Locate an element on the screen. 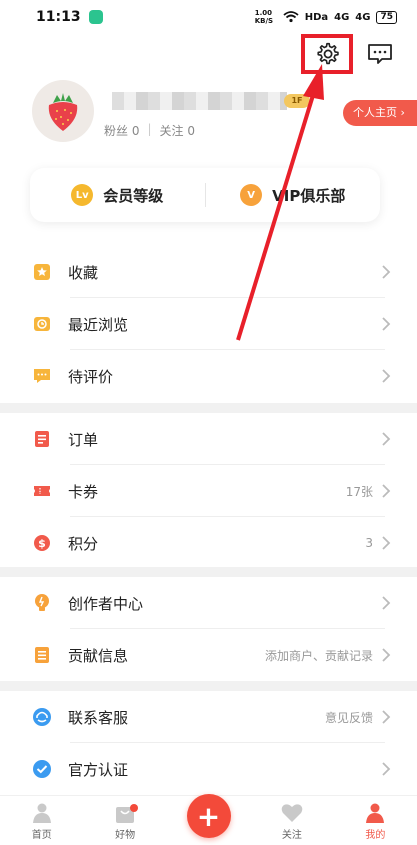  chat-icon is located at coordinates (380, 54).